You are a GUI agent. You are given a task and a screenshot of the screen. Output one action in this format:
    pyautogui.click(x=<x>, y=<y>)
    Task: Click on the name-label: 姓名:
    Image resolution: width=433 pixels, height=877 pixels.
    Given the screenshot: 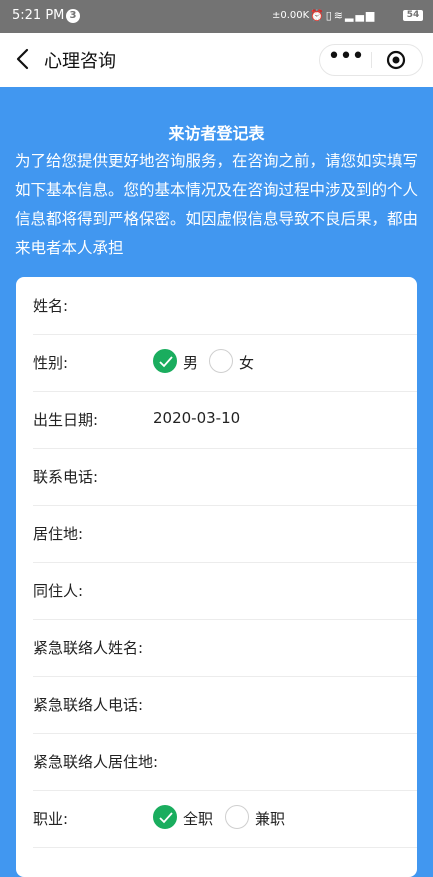 What is the action you would take?
    pyautogui.click(x=51, y=306)
    